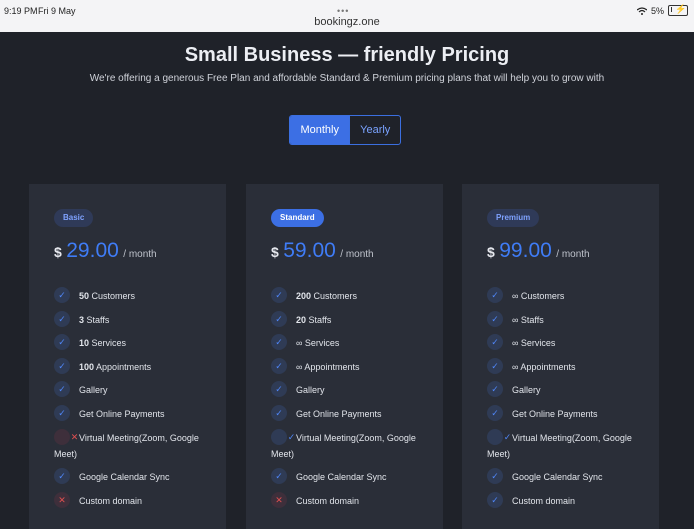 Image resolution: width=694 pixels, height=529 pixels. Describe the element at coordinates (297, 218) in the screenshot. I see `plan-badge: Standard` at that location.